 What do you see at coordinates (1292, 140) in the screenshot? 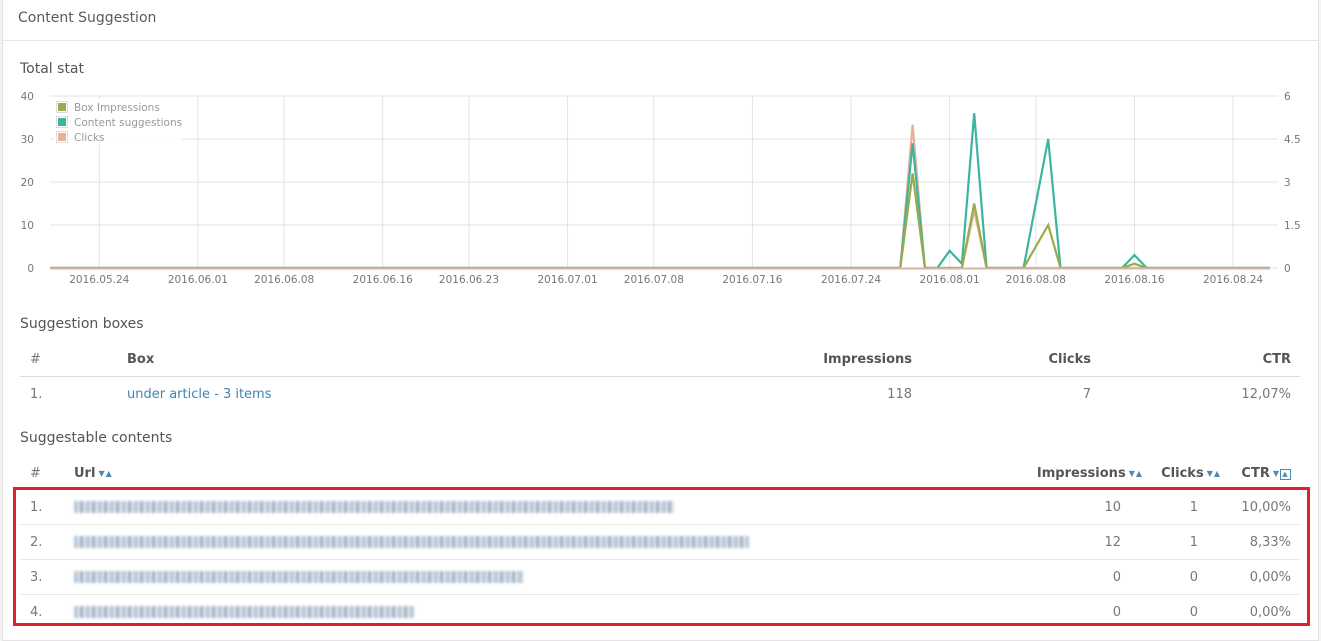
I see `y-right-tick-label: 4.5` at bounding box center [1292, 140].